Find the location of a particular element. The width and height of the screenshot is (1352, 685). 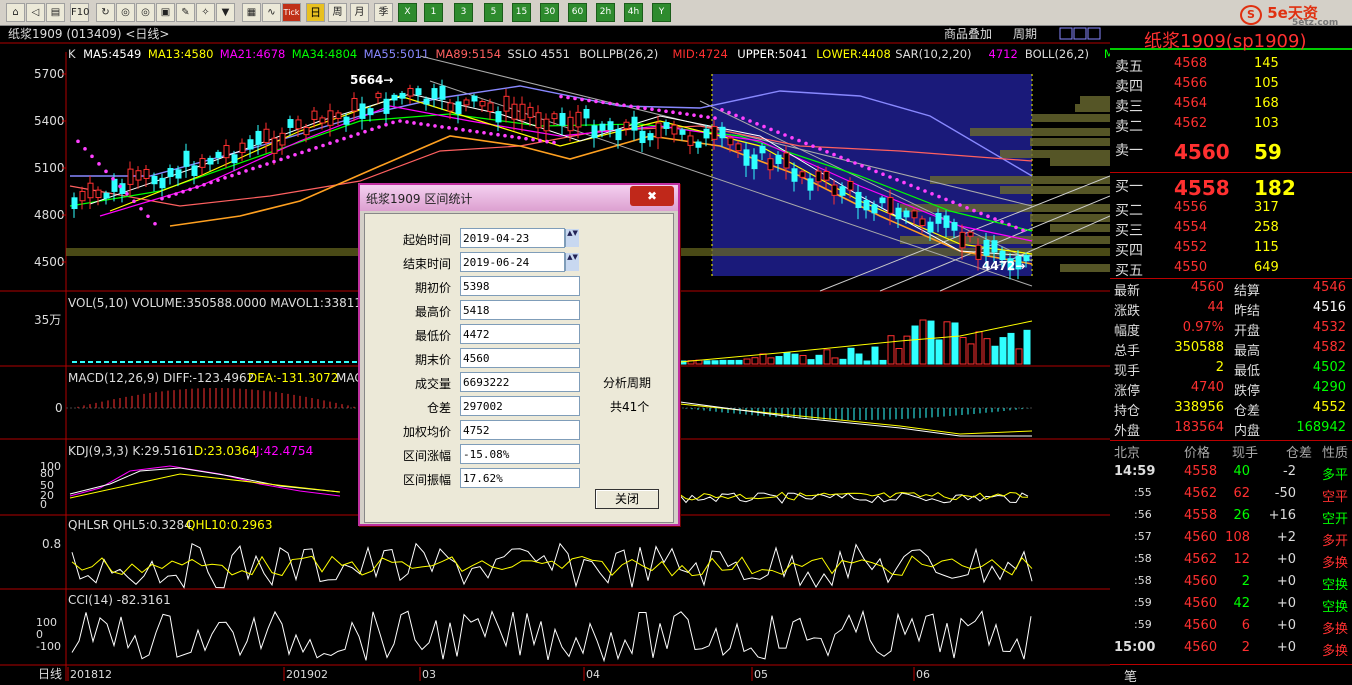

tick-volume: 62 is located at coordinates (1241, 493).